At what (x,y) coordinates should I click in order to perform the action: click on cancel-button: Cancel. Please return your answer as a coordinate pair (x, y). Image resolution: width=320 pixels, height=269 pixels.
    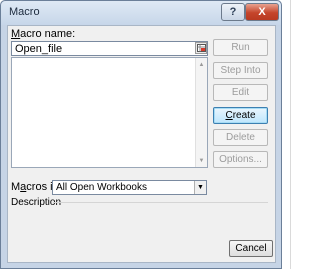
    Looking at the image, I should click on (251, 248).